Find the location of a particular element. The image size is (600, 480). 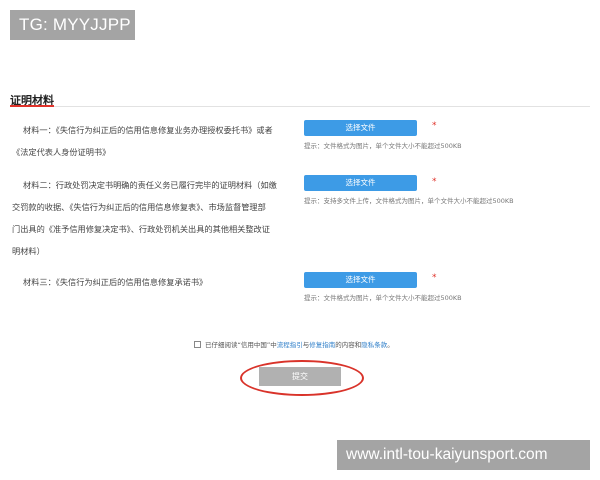

agreement-checkbox is located at coordinates (197, 344).